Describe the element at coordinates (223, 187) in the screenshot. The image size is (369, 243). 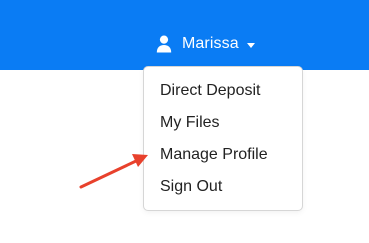
I see `menu-item-sign-out: Sign Out` at that location.